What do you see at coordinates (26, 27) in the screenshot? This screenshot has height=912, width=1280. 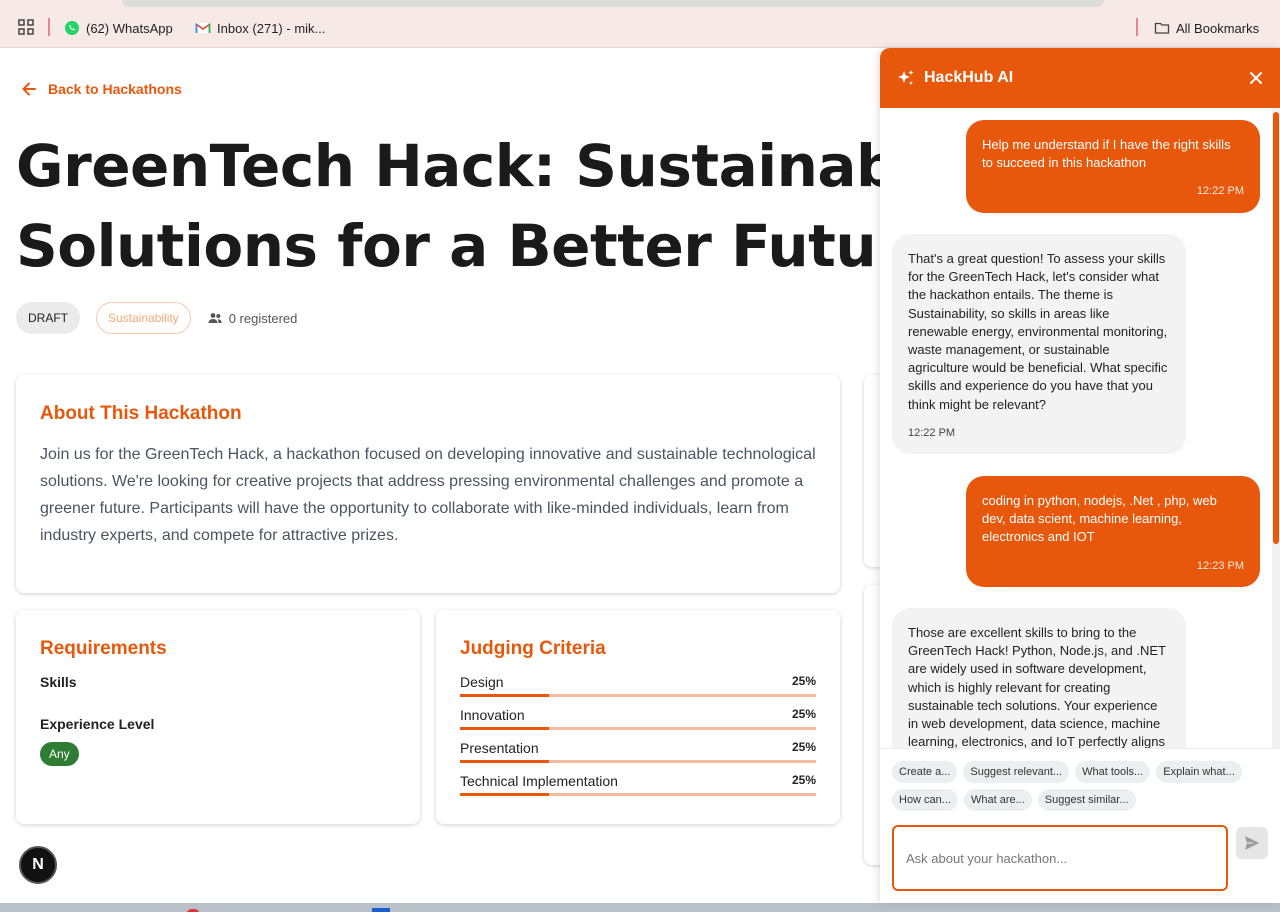 I see `apps-grid-icon` at bounding box center [26, 27].